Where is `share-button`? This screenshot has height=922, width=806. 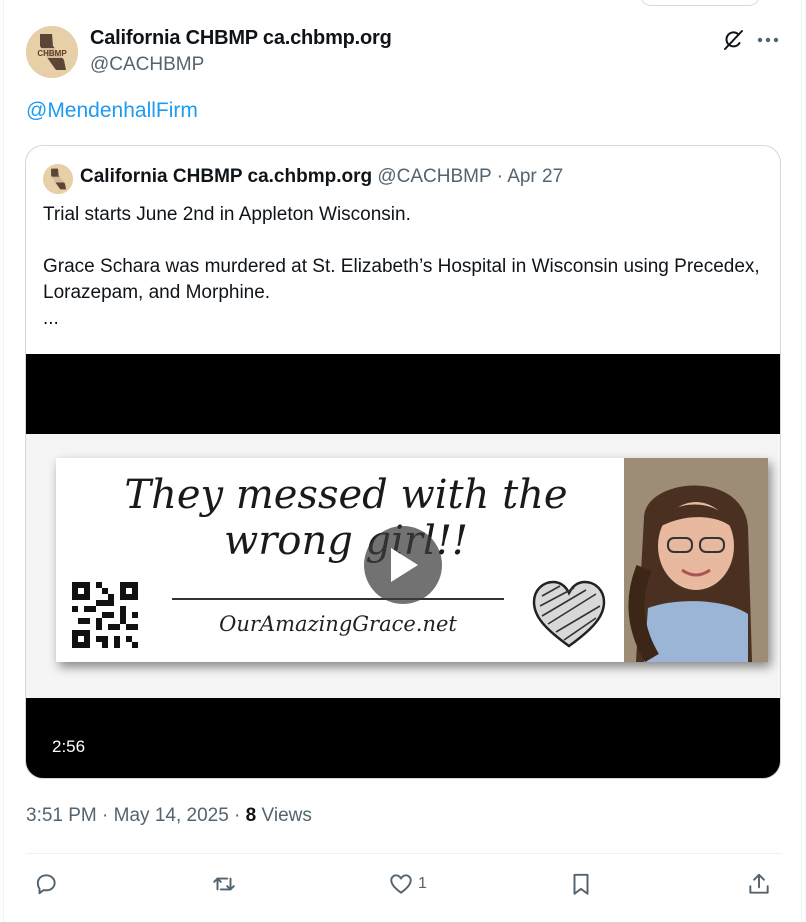 share-button is located at coordinates (759, 884).